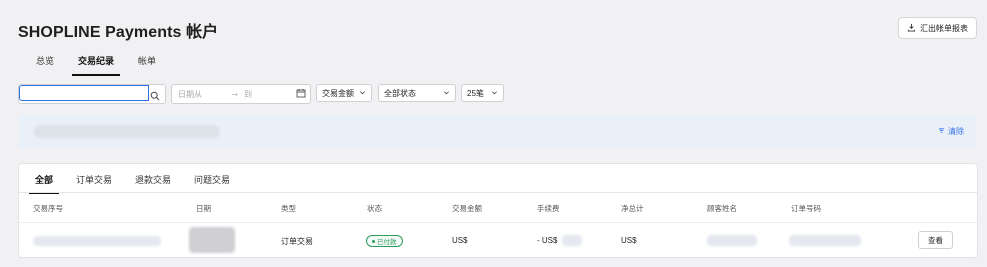  I want to click on tab-overview: 总览, so click(45, 64).